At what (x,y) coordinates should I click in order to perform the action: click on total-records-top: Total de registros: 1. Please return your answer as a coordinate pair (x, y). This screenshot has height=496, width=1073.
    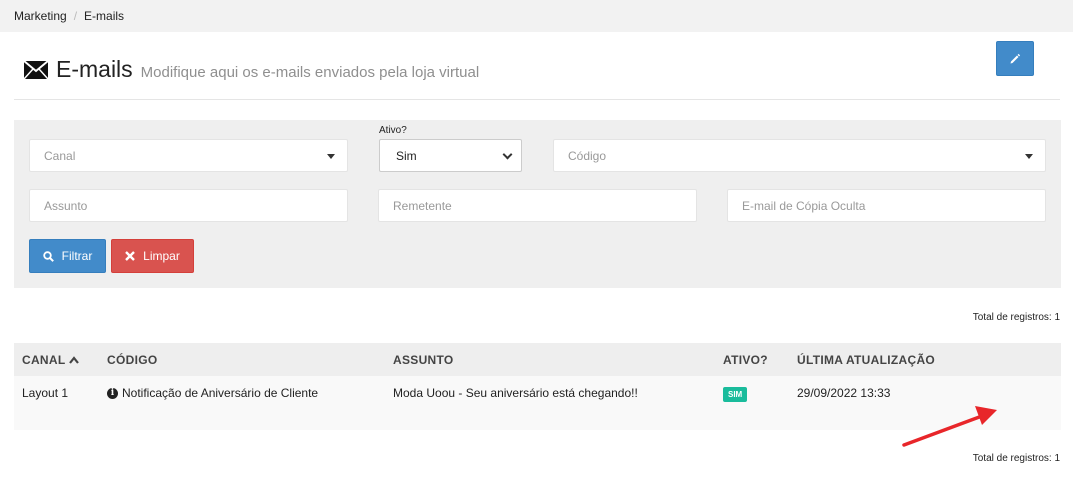
    Looking at the image, I should click on (1016, 317).